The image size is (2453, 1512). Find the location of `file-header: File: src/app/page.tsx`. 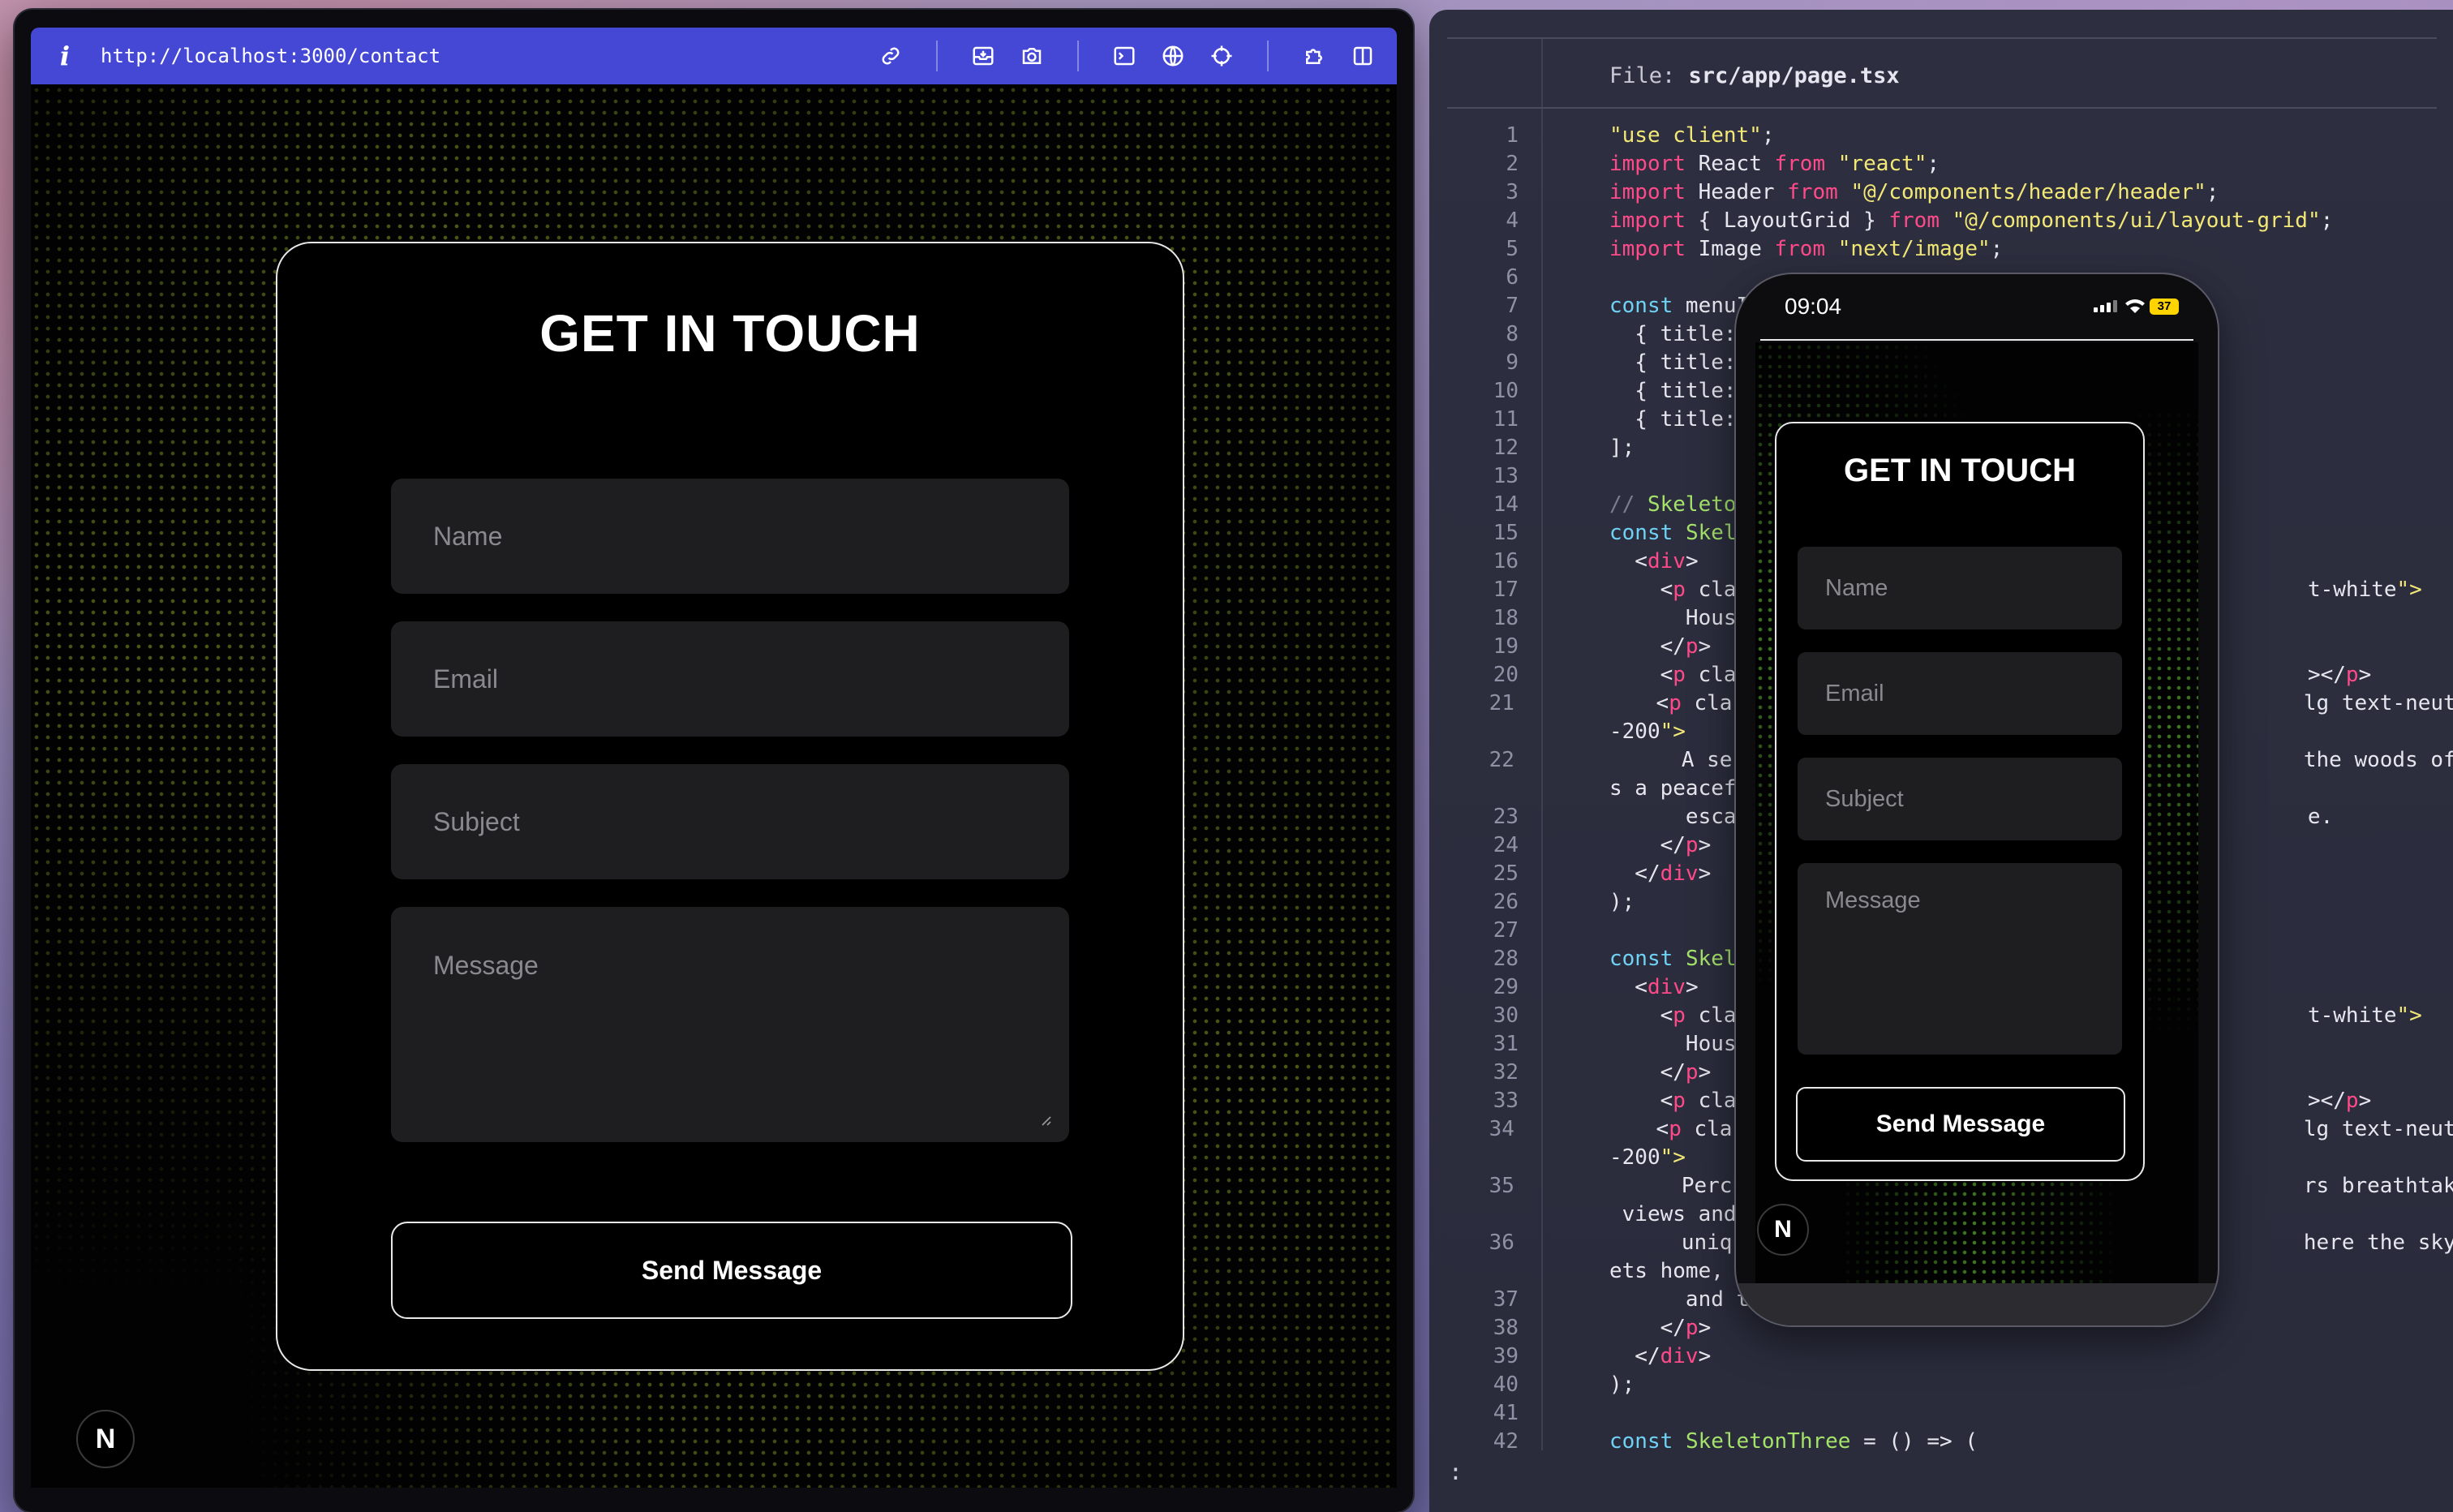

file-header: File: src/app/page.tsx is located at coordinates (1755, 75).